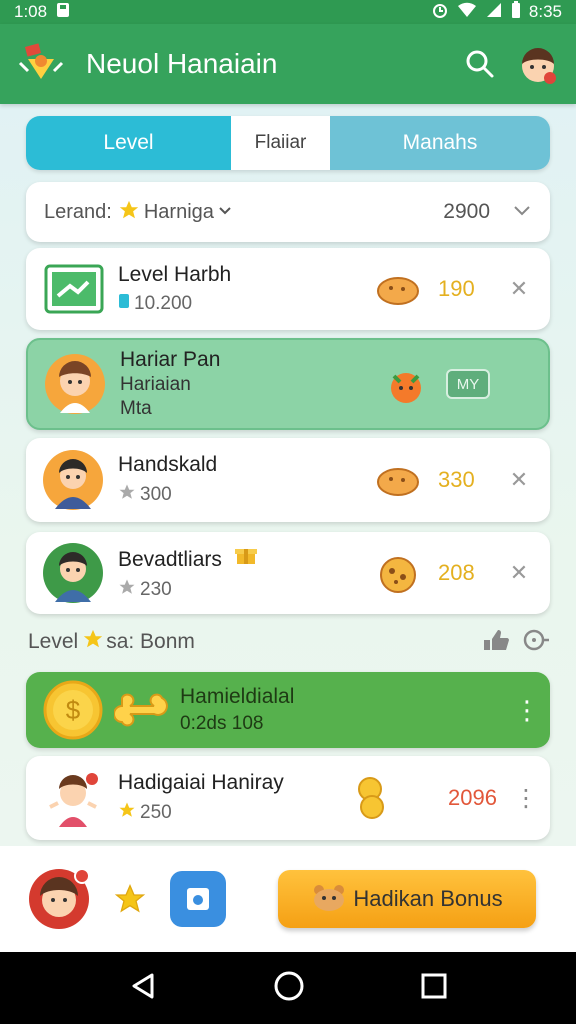 The height and width of the screenshot is (1024, 576). Describe the element at coordinates (329, 899) in the screenshot. I see `bear-icon` at that location.